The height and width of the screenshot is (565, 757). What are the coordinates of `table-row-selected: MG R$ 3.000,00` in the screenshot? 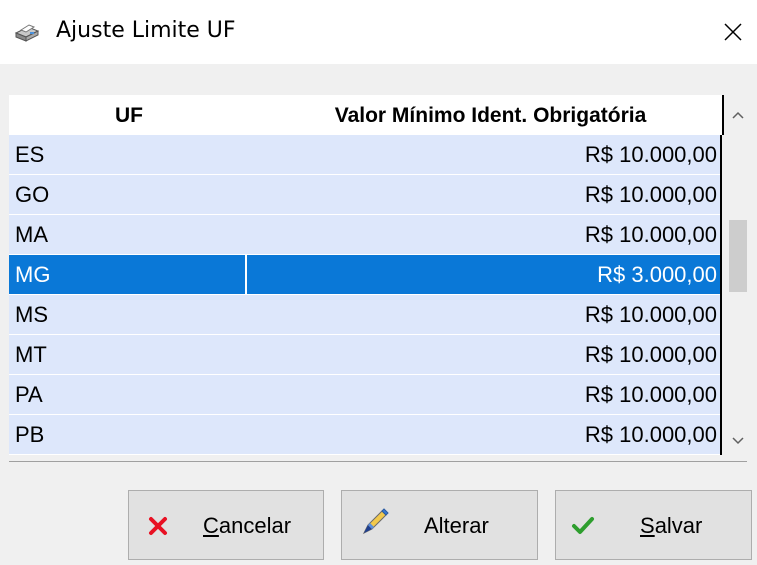 It's located at (365, 275).